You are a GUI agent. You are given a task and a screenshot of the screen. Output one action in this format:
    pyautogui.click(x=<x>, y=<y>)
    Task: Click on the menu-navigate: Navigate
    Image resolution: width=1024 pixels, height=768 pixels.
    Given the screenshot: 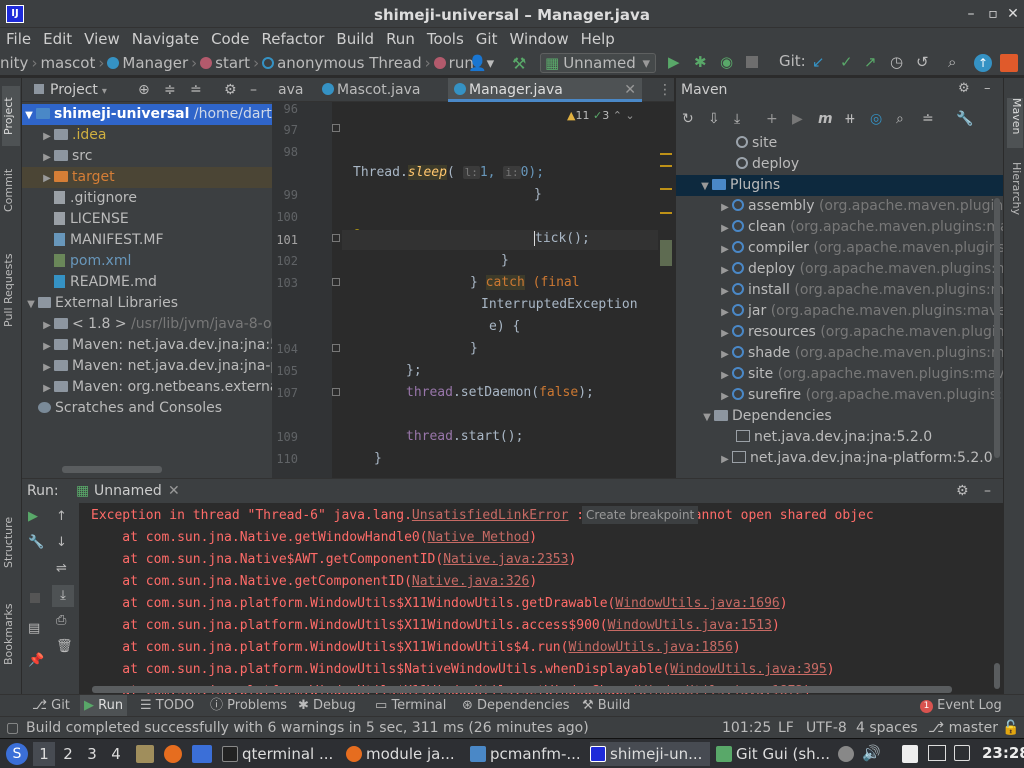 What is the action you would take?
    pyautogui.click(x=165, y=39)
    